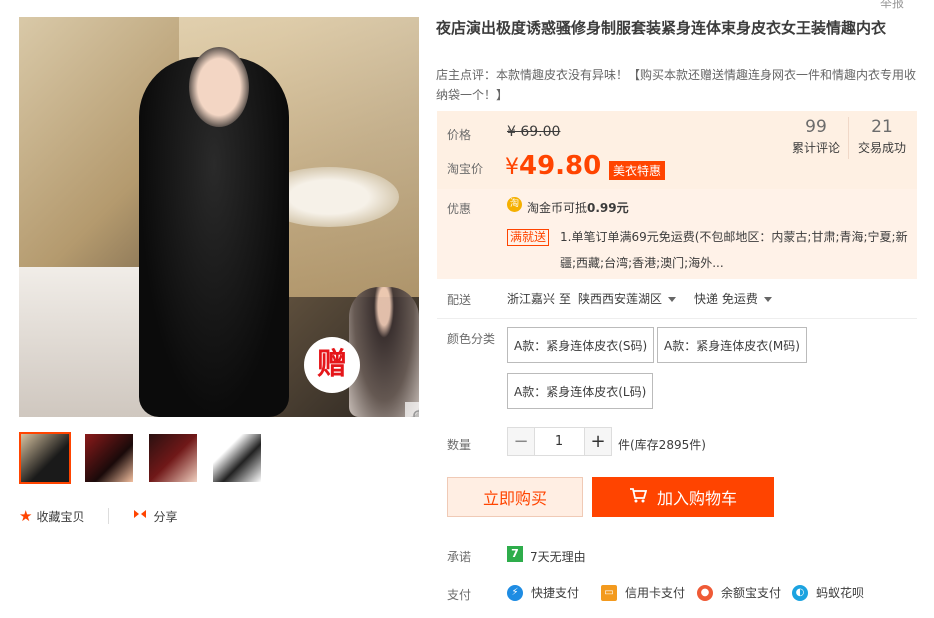  What do you see at coordinates (560, 166) in the screenshot?
I see `price-value: 49.80` at bounding box center [560, 166].